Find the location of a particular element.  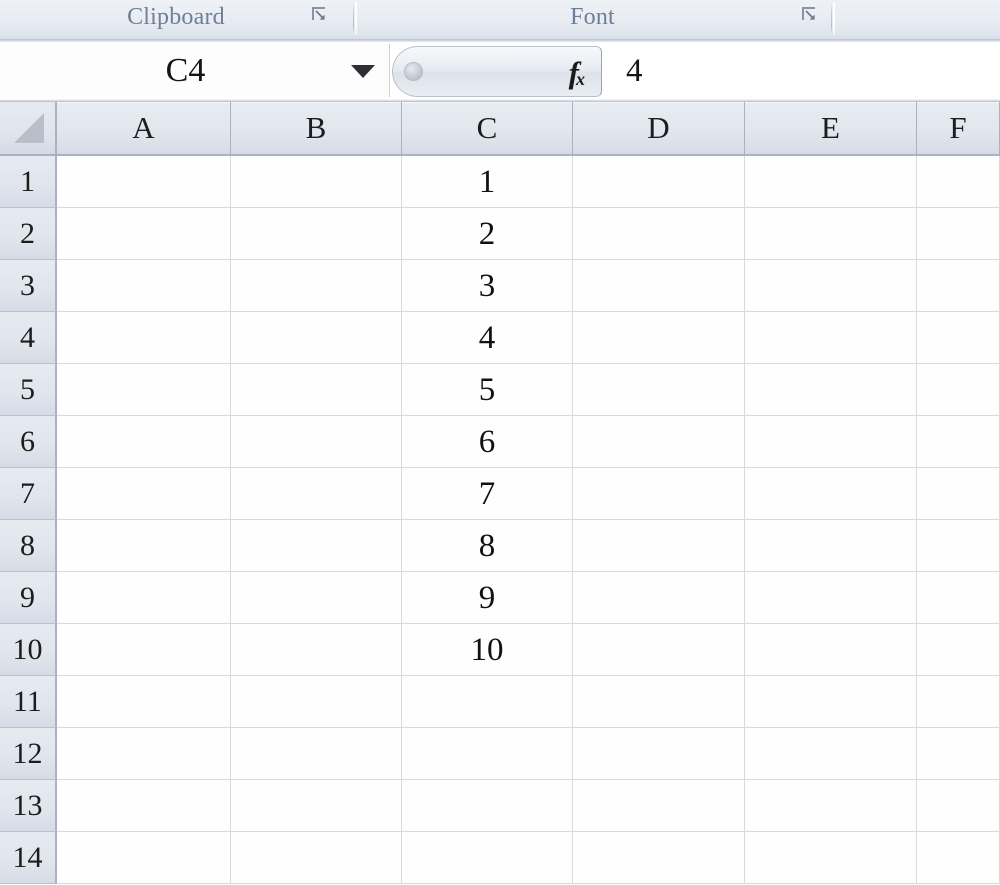

cell-B9 is located at coordinates (316, 598).